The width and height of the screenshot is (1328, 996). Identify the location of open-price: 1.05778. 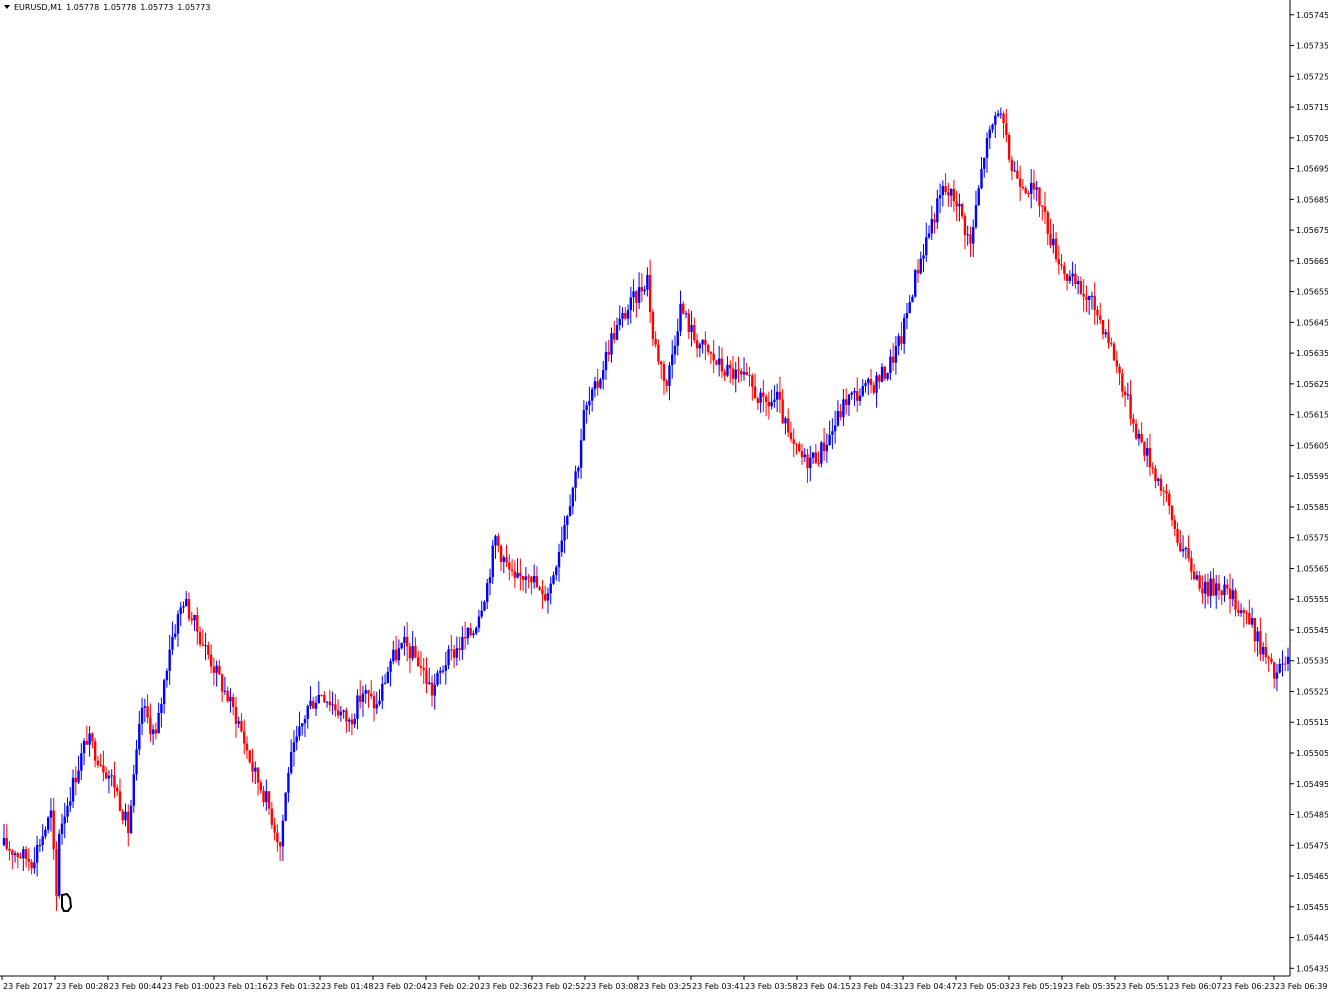
(83, 7).